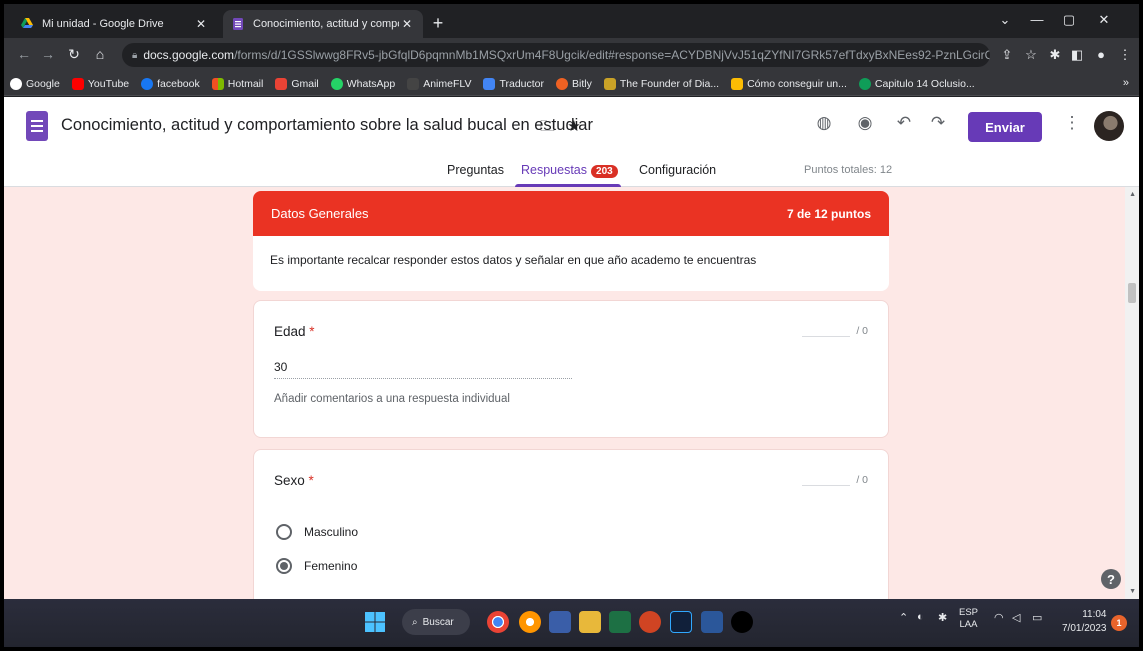 This screenshot has width=1143, height=651. I want to click on bookmark-google: Google, so click(35, 83).